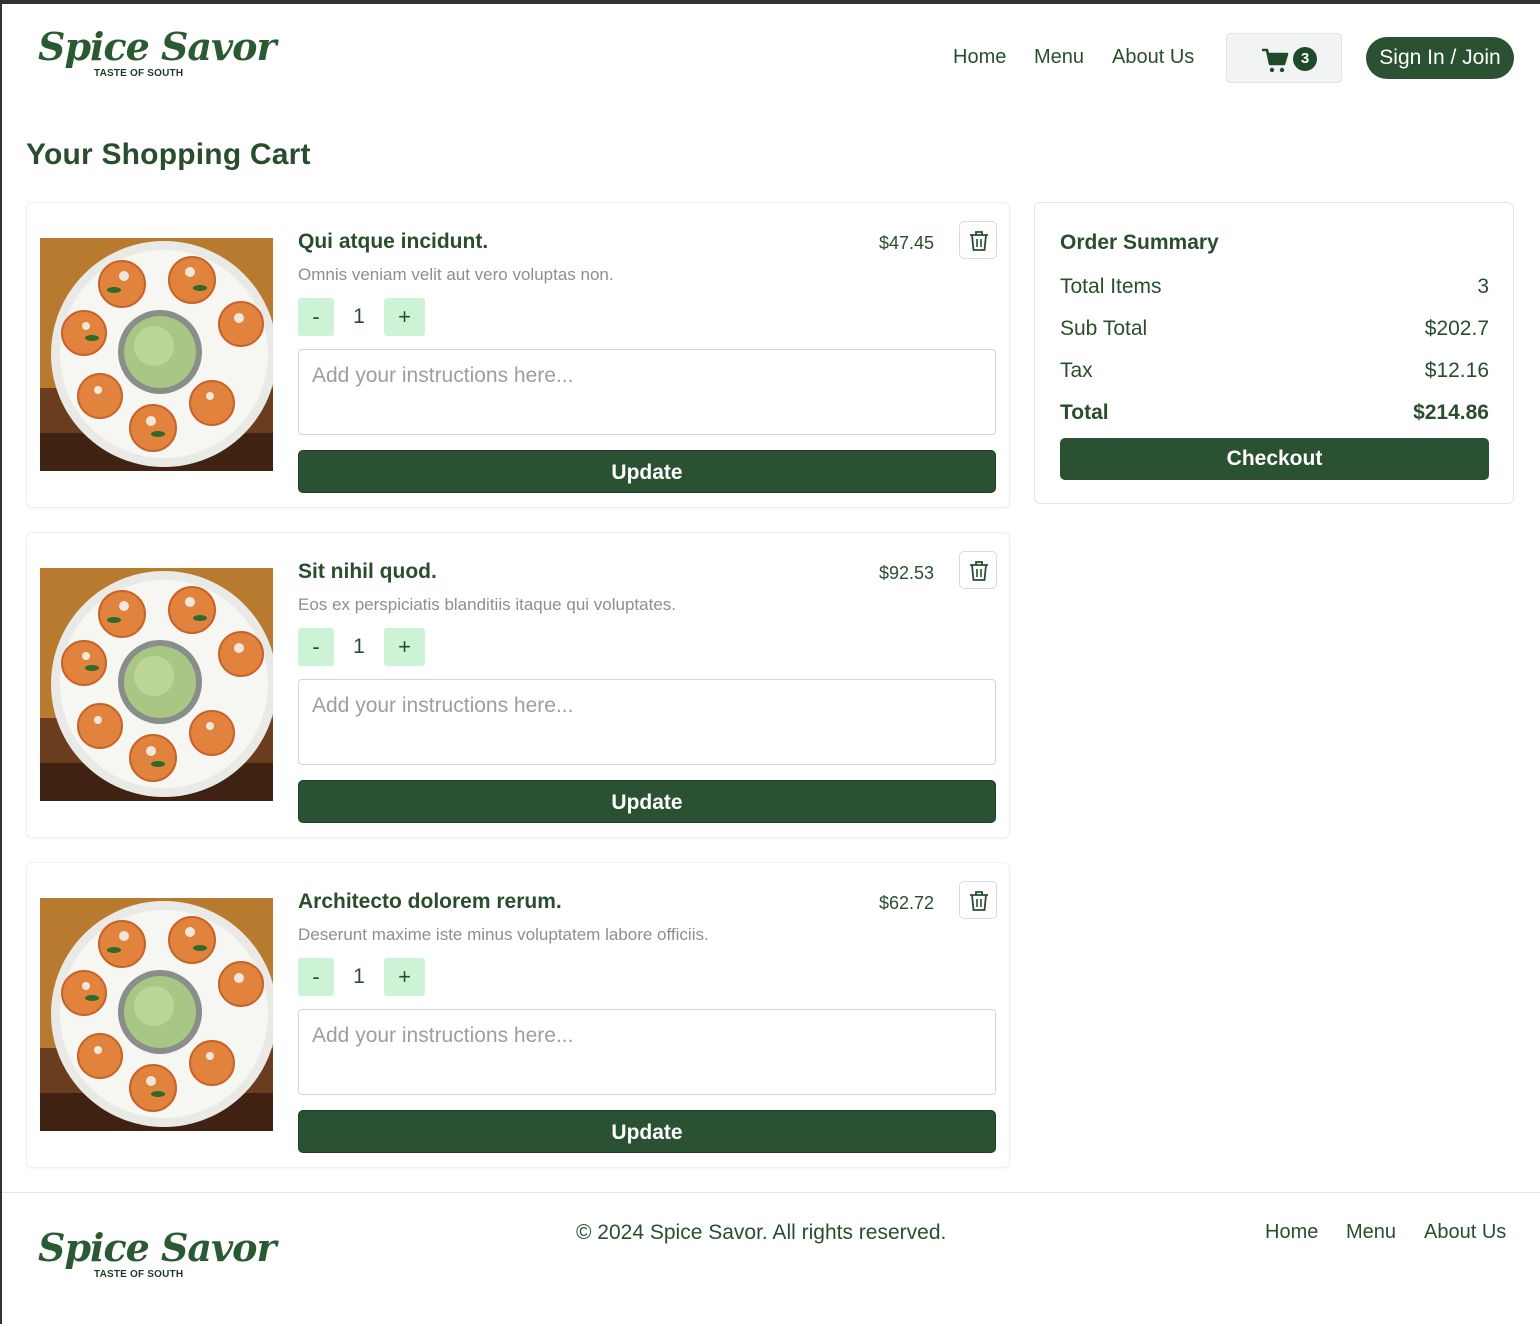 Image resolution: width=1540 pixels, height=1324 pixels. Describe the element at coordinates (761, 1232) in the screenshot. I see `copyright-text: © 2024 Spice Savor. All rights reserved.` at that location.